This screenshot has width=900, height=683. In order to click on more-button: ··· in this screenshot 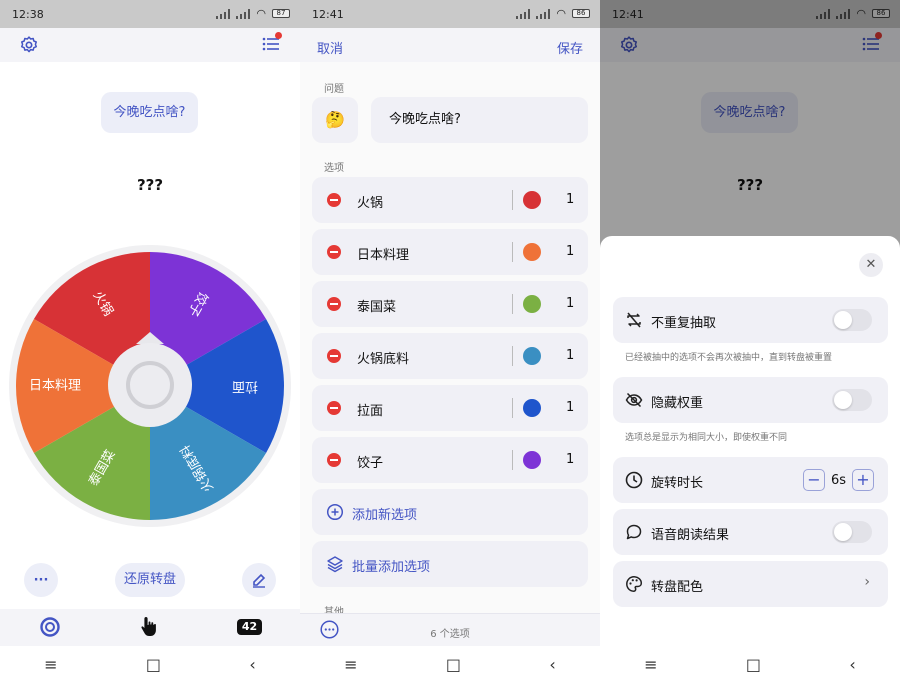, I will do `click(41, 580)`.